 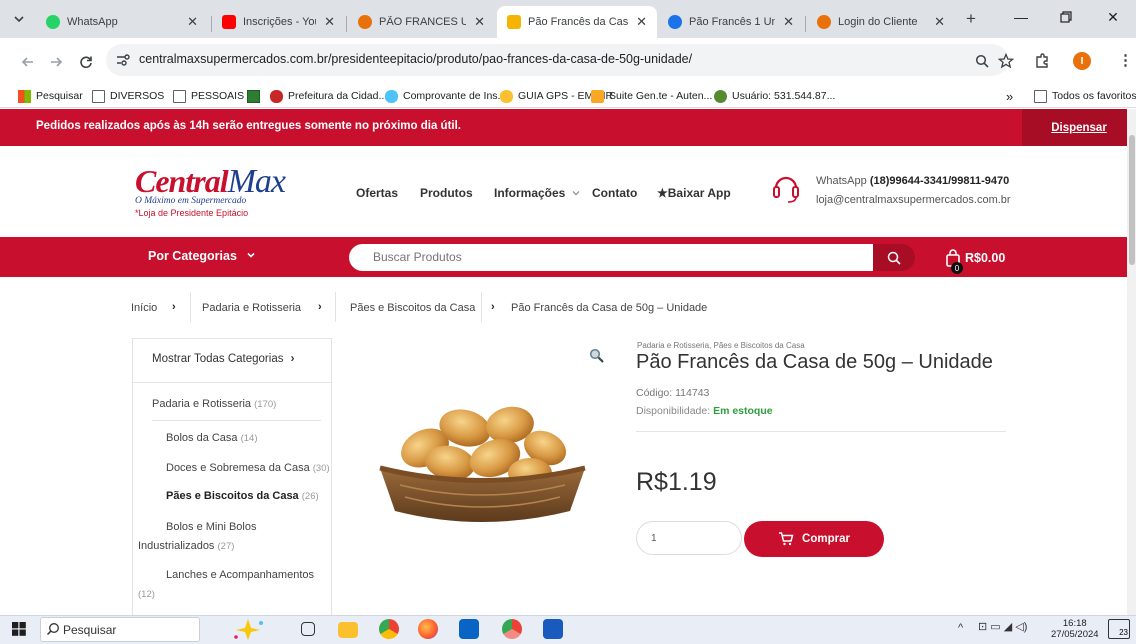 What do you see at coordinates (597, 356) in the screenshot?
I see `magnify-icon` at bounding box center [597, 356].